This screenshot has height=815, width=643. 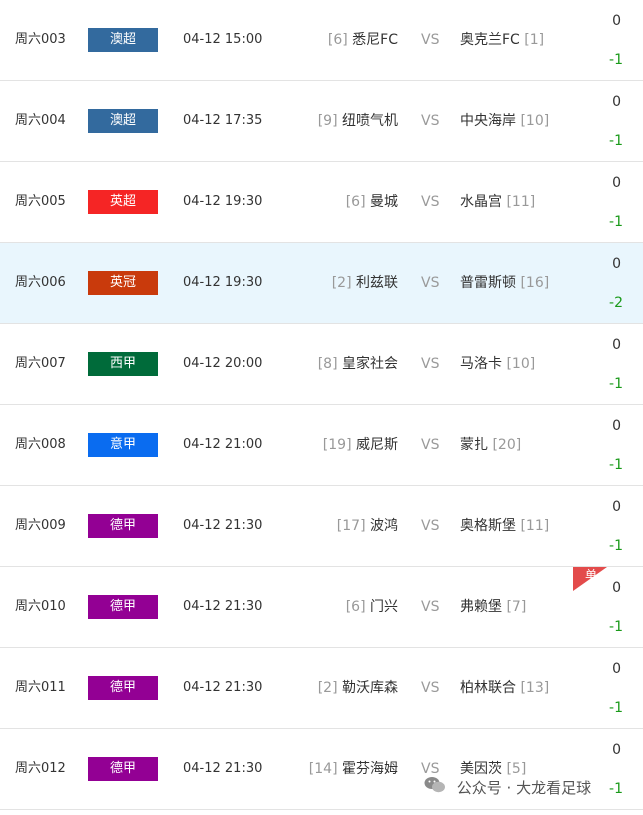 I want to click on home-rank: [14], so click(x=323, y=769).